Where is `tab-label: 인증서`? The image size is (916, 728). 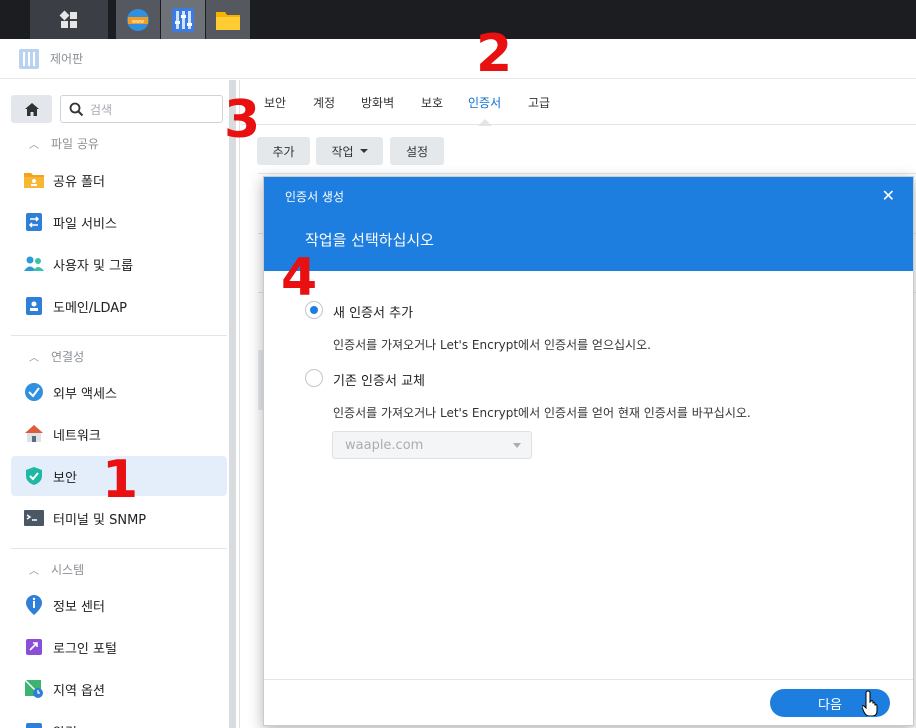
tab-label: 인증서 is located at coordinates (485, 103).